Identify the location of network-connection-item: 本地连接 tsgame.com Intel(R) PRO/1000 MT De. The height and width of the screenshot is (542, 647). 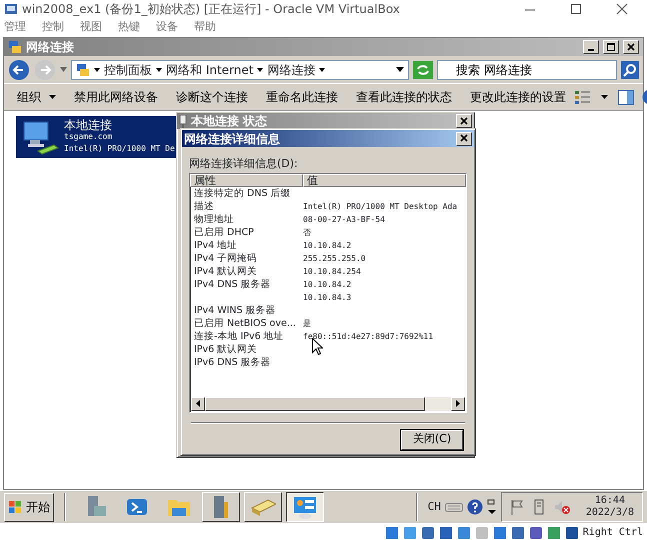
(97, 137).